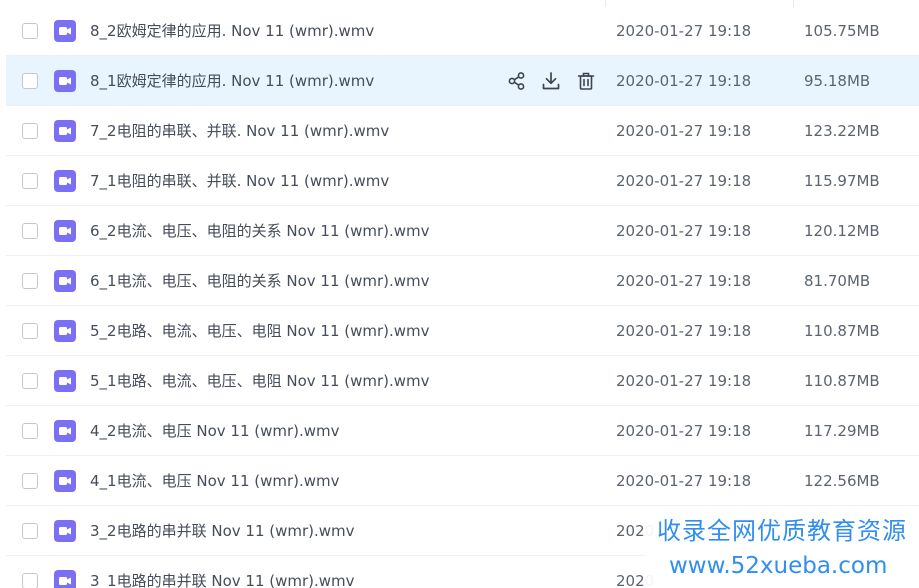 The image size is (919, 588). I want to click on file-size: 115.97MB, so click(842, 181).